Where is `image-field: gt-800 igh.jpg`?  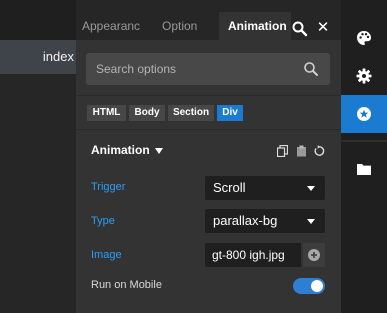
image-field: gt-800 igh.jpg is located at coordinates (253, 255).